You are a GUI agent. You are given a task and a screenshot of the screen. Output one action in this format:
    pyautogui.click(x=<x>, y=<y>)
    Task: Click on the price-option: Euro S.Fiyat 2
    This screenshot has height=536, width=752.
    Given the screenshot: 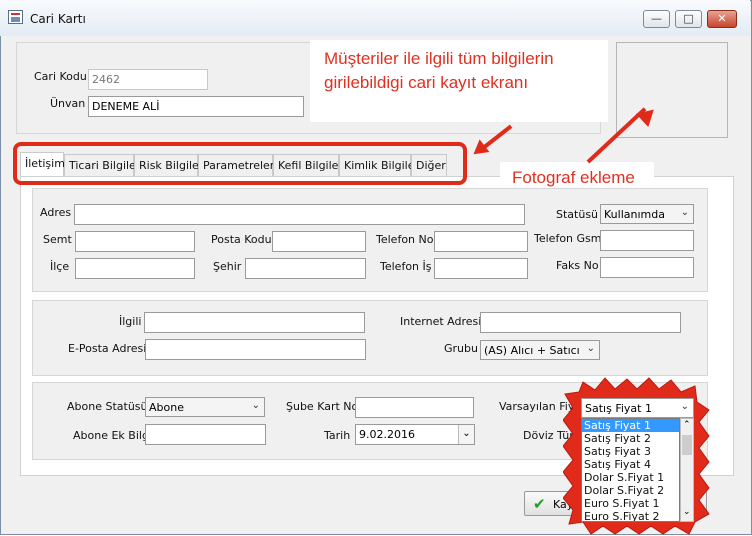 What is the action you would take?
    pyautogui.click(x=630, y=515)
    